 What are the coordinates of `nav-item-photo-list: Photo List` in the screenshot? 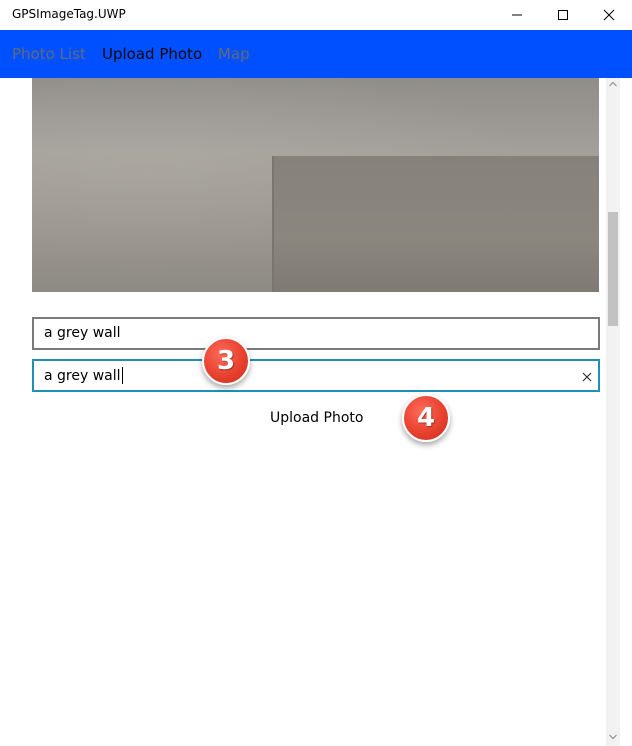 It's located at (49, 54).